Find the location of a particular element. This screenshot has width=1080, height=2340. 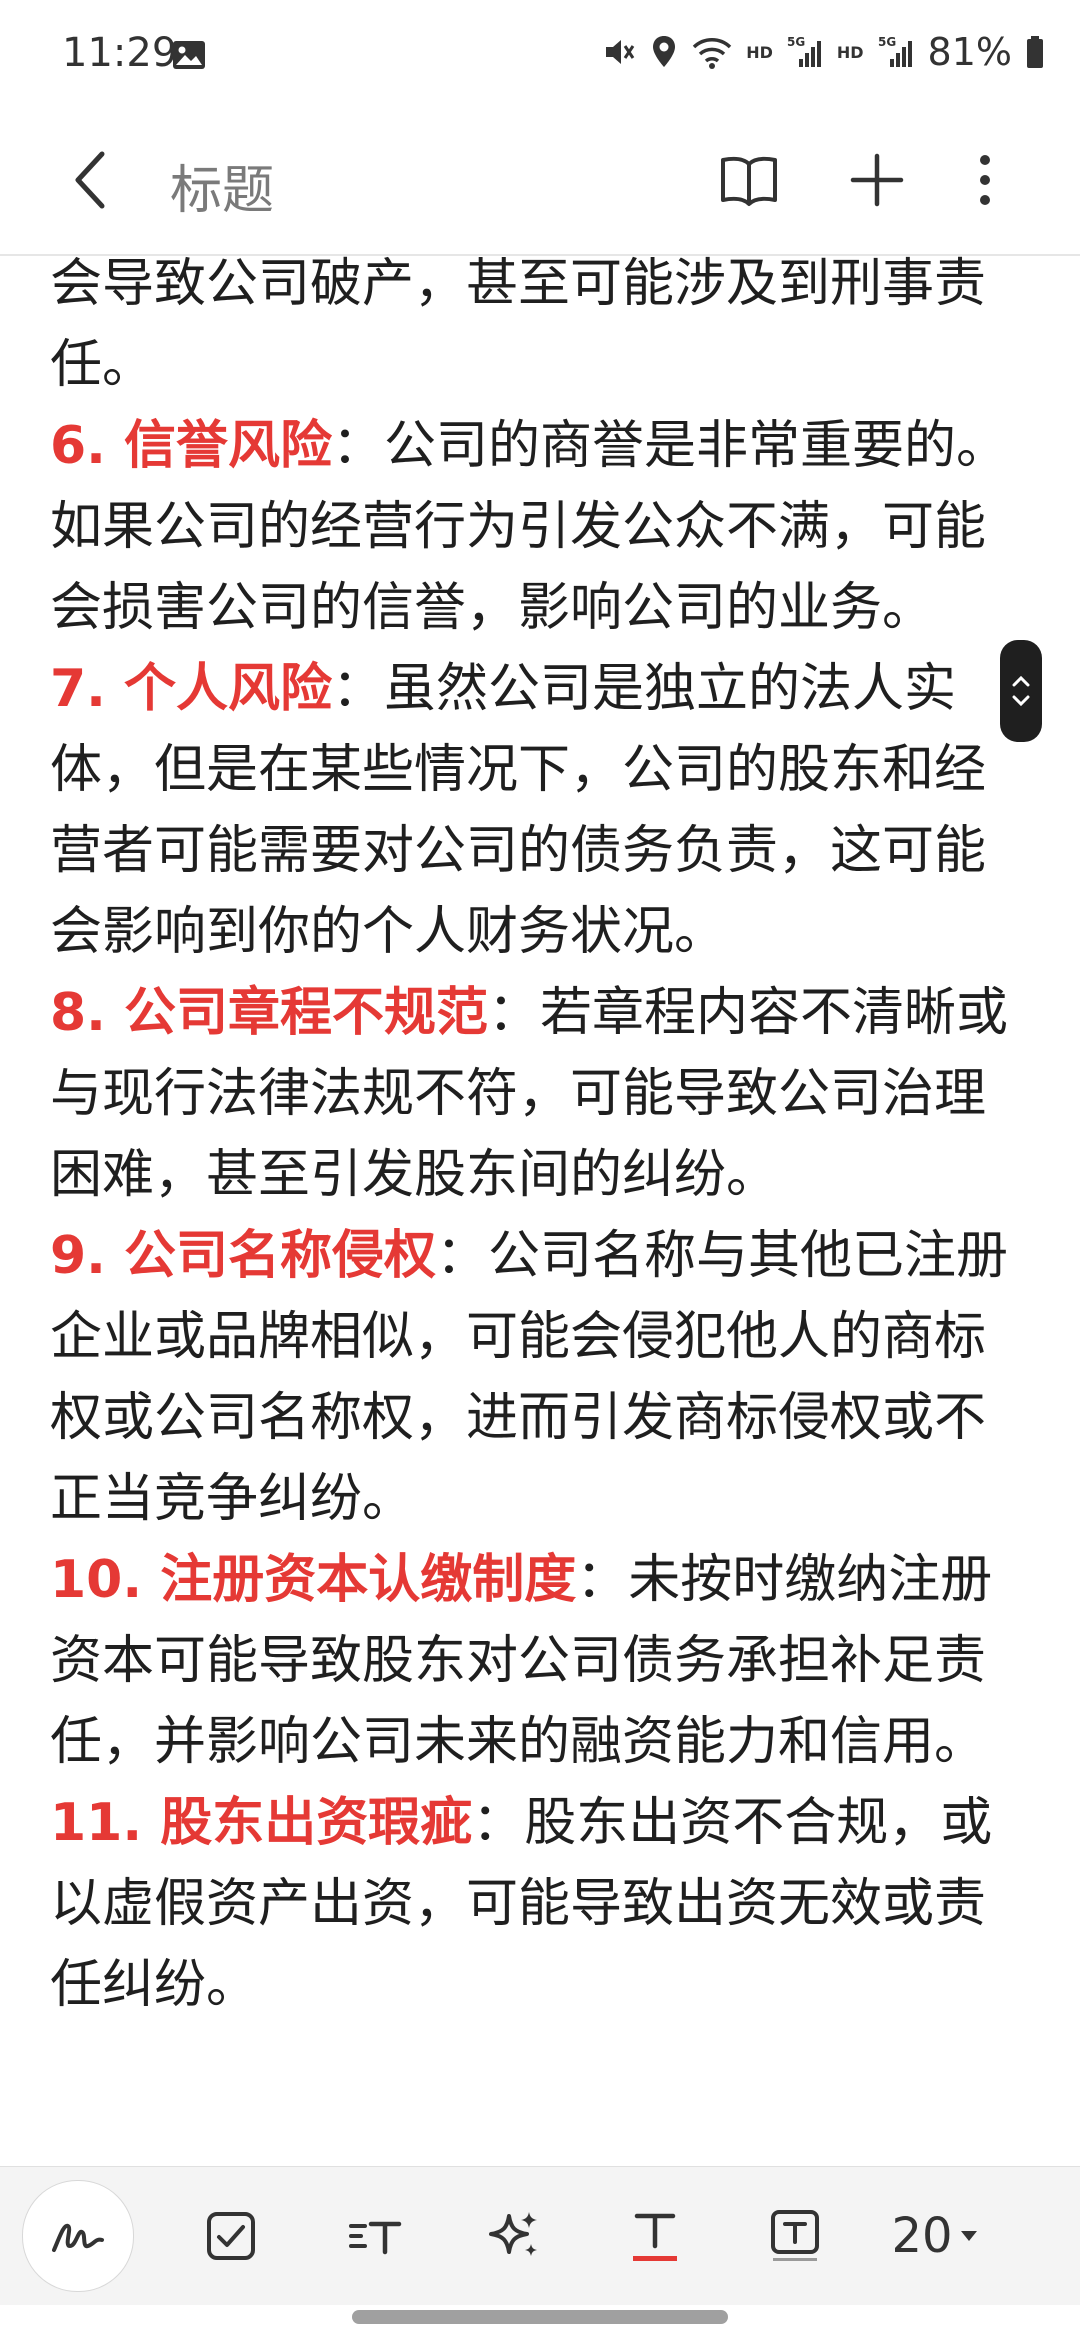

battery-icon is located at coordinates (1035, 52).